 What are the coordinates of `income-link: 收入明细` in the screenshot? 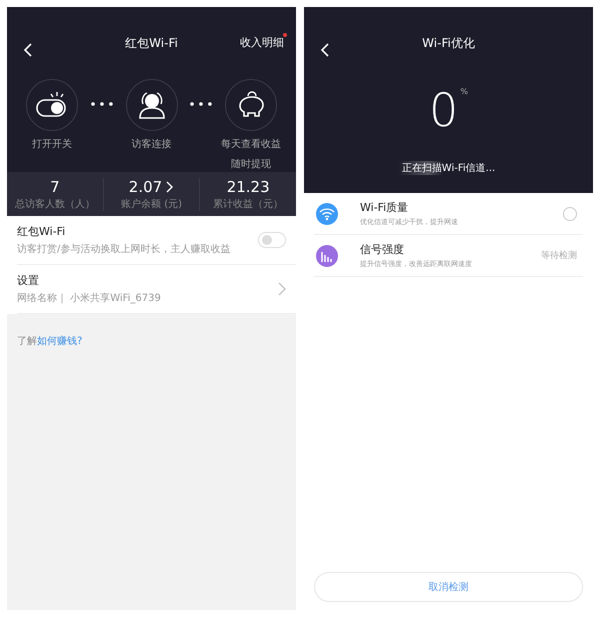 It's located at (262, 42).